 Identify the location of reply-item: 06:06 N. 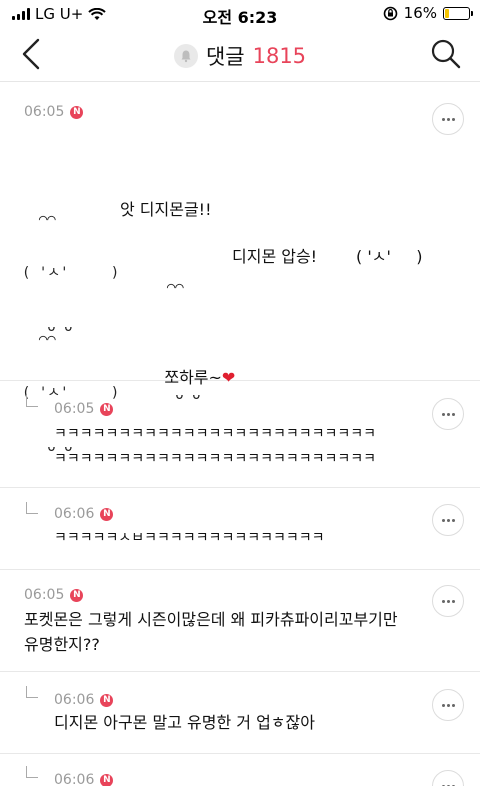
(240, 770).